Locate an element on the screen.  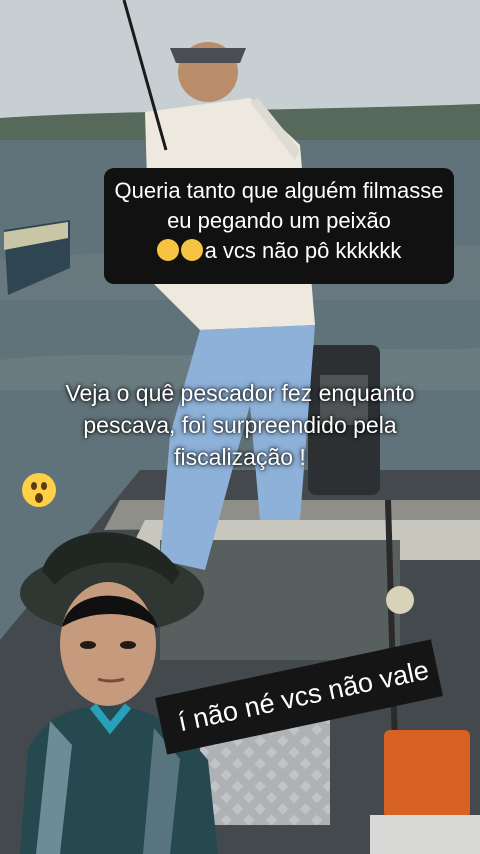
overlay-line-3: fiscalização ! is located at coordinates (240, 474).